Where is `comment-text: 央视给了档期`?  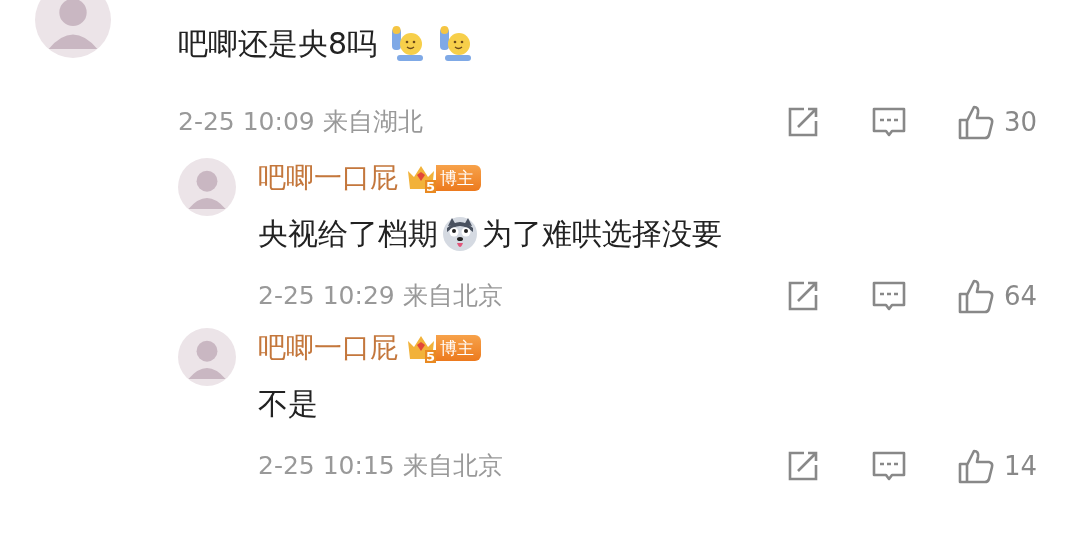
comment-text: 央视给了档期 is located at coordinates (348, 234).